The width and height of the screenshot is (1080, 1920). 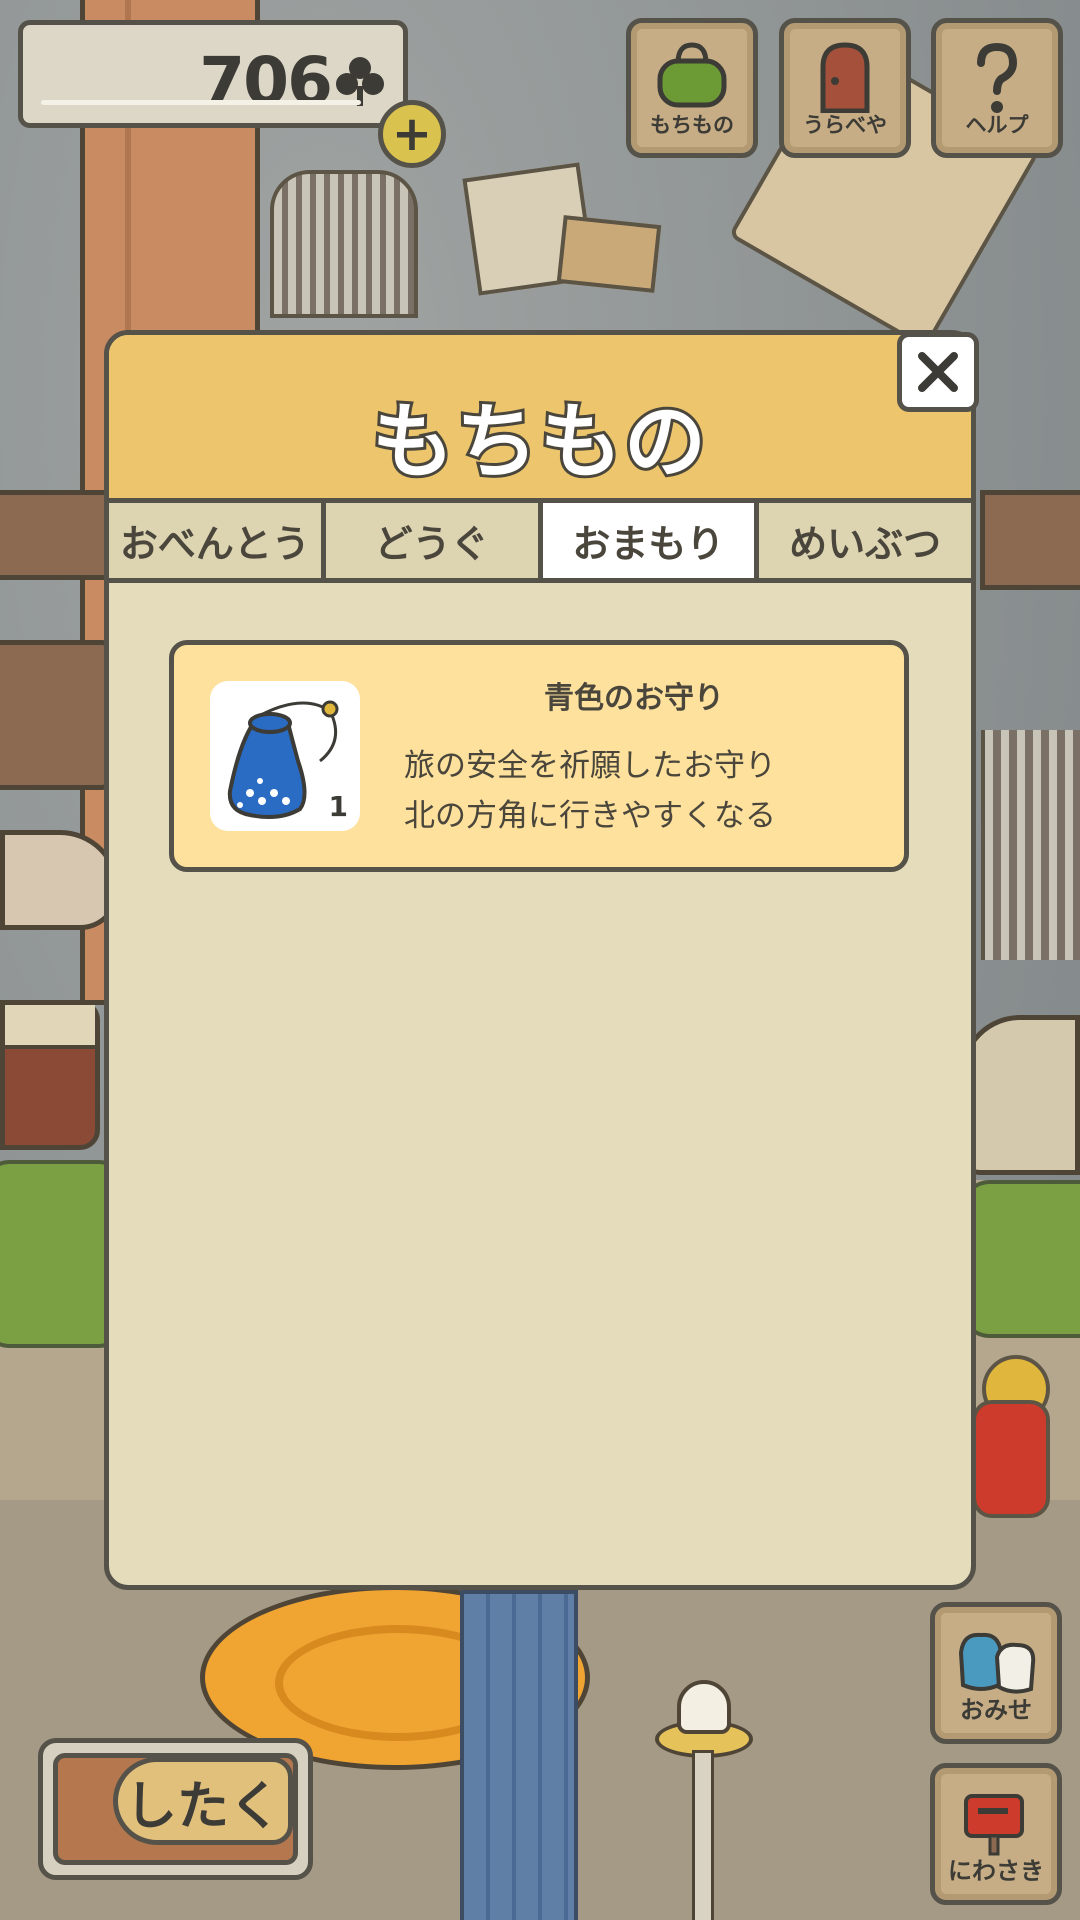 I want to click on left-shelf, so click(x=60, y=535).